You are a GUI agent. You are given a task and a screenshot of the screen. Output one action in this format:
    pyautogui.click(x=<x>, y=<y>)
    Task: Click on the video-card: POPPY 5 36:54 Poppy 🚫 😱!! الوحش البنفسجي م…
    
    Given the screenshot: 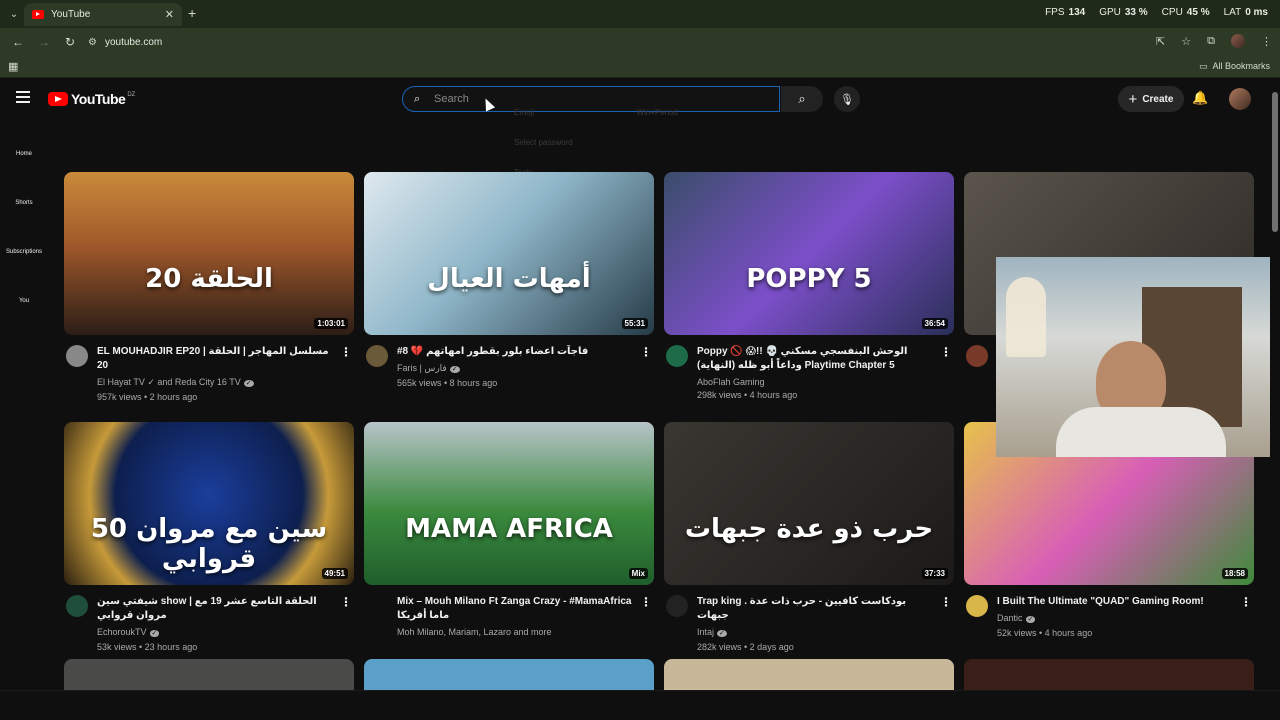 What is the action you would take?
    pyautogui.click(x=809, y=287)
    